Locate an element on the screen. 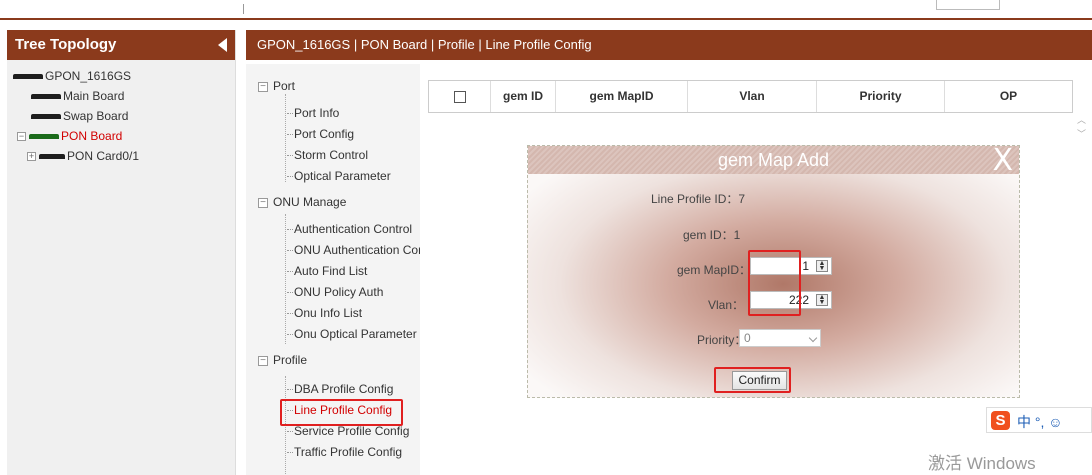 This screenshot has height=475, width=1092. menu-item-port-config: Port Config is located at coordinates (333, 134).